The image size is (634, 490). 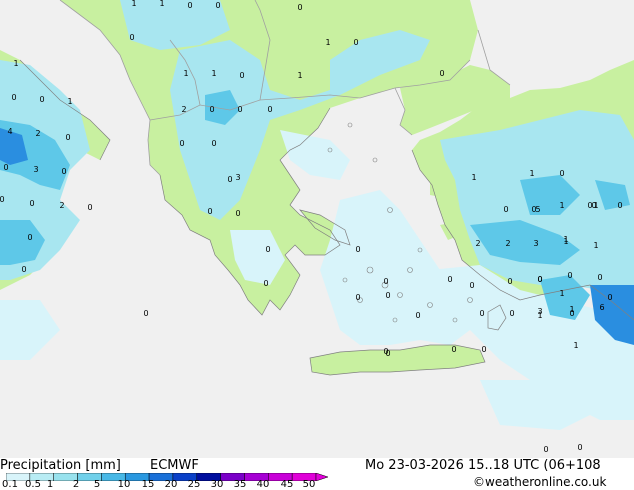 What do you see at coordinates (321, 477) in the screenshot?
I see `color-scale-arrow` at bounding box center [321, 477].